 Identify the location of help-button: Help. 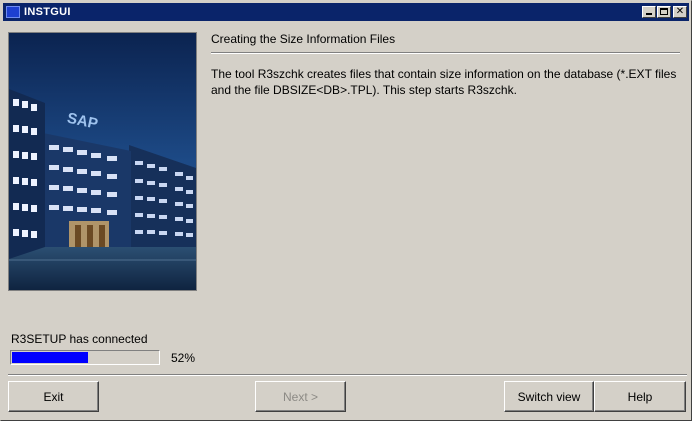
(640, 396).